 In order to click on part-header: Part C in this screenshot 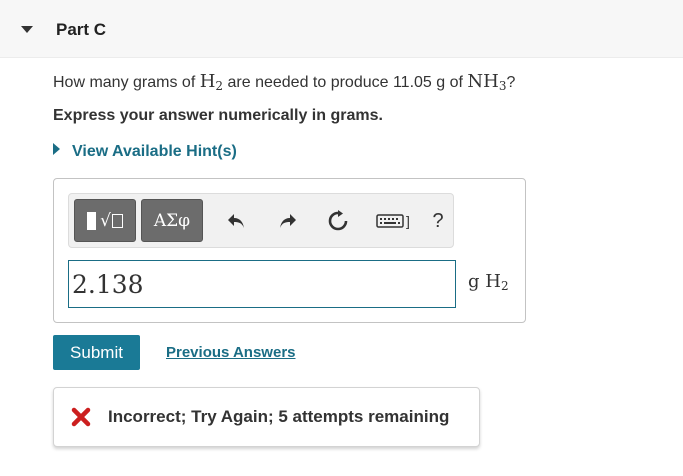, I will do `click(341, 29)`.